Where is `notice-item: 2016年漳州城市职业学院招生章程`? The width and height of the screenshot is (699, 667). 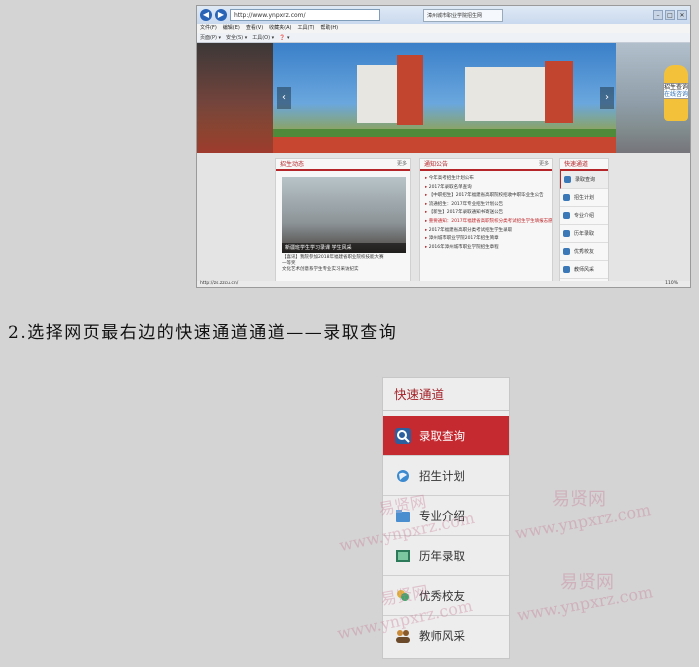
notice-item: 2016年漳州城市职业学院招生章程 is located at coordinates (486, 248).